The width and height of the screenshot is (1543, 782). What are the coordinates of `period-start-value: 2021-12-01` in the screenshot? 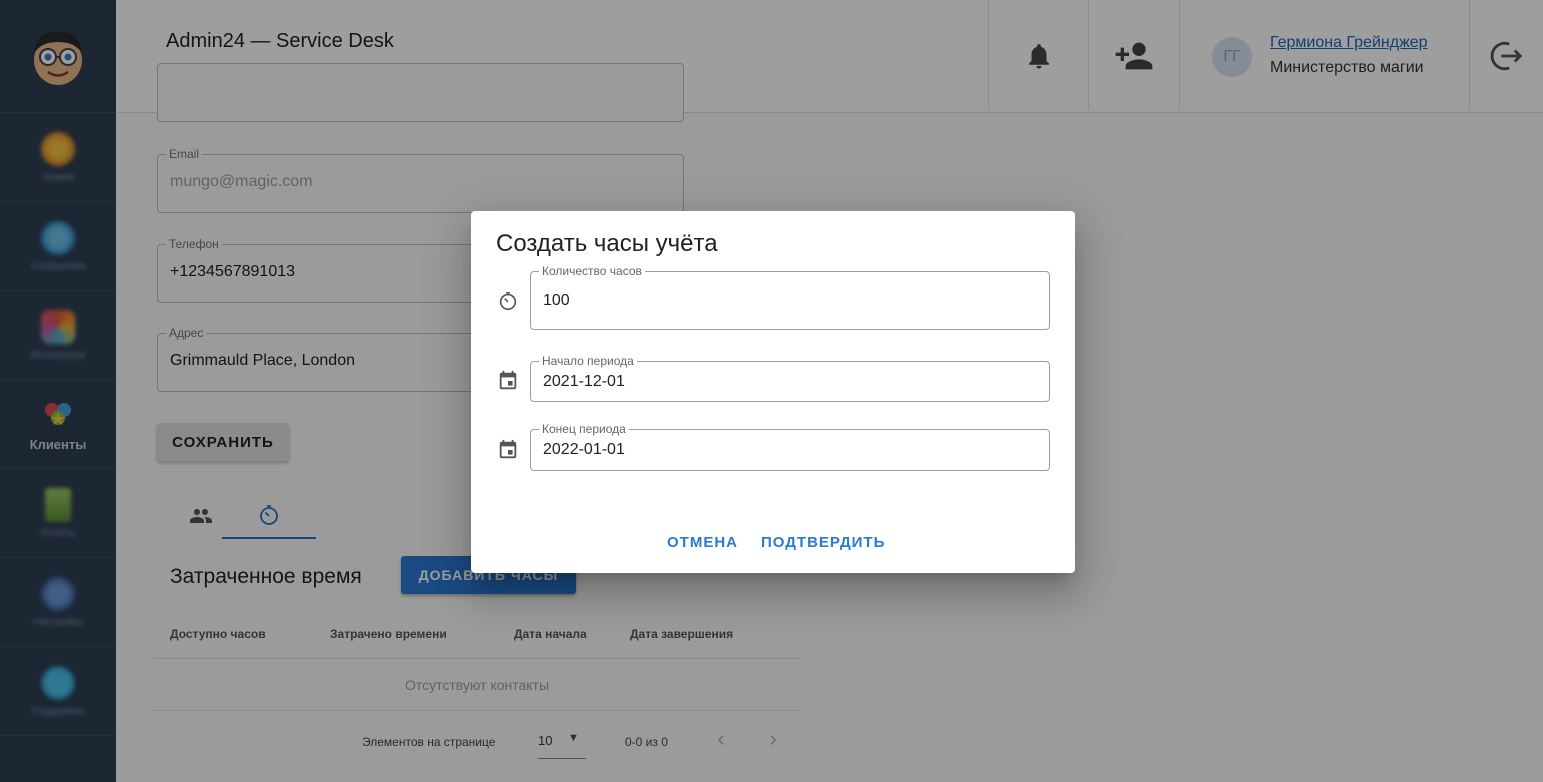 It's located at (584, 381).